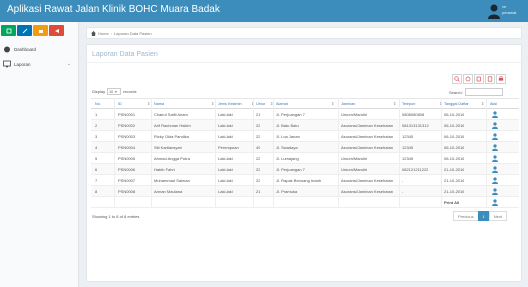 This screenshot has height=287, width=528. I want to click on cell-id: PSN0006, so click(127, 169).